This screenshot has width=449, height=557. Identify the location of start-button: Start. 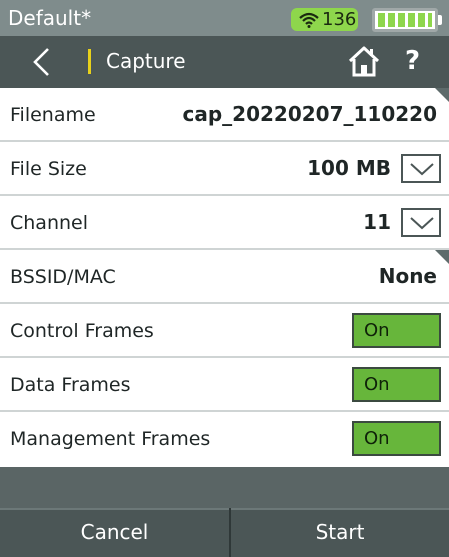
(340, 532).